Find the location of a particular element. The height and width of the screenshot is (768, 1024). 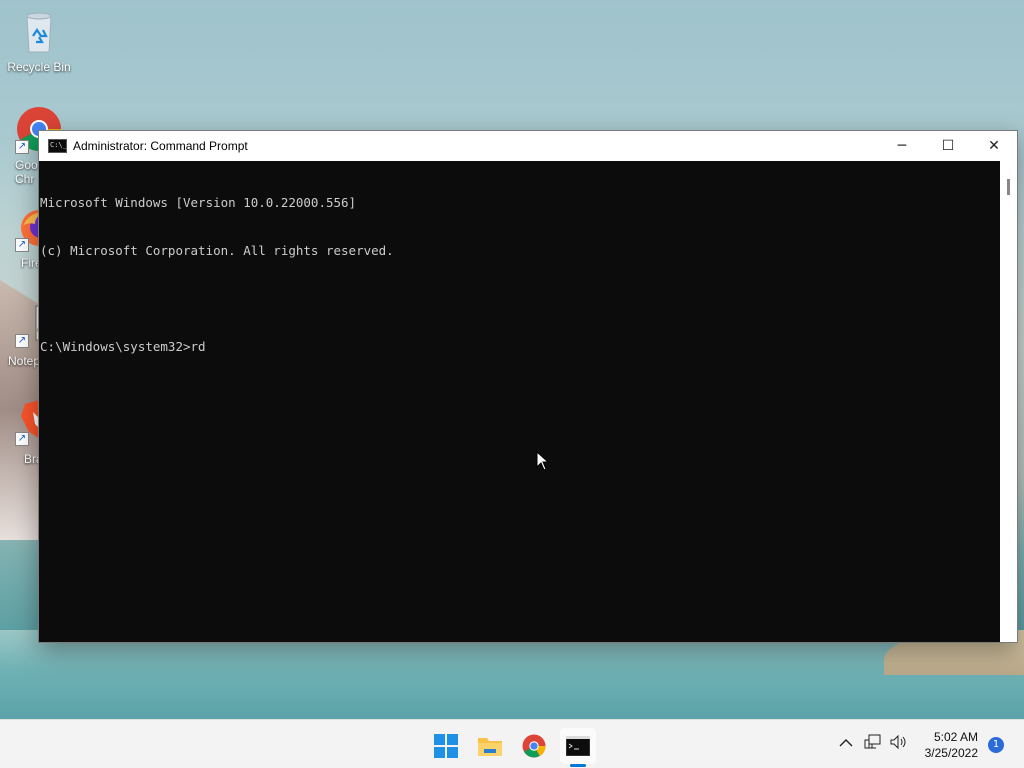

windows-logo-icon is located at coordinates (446, 746).